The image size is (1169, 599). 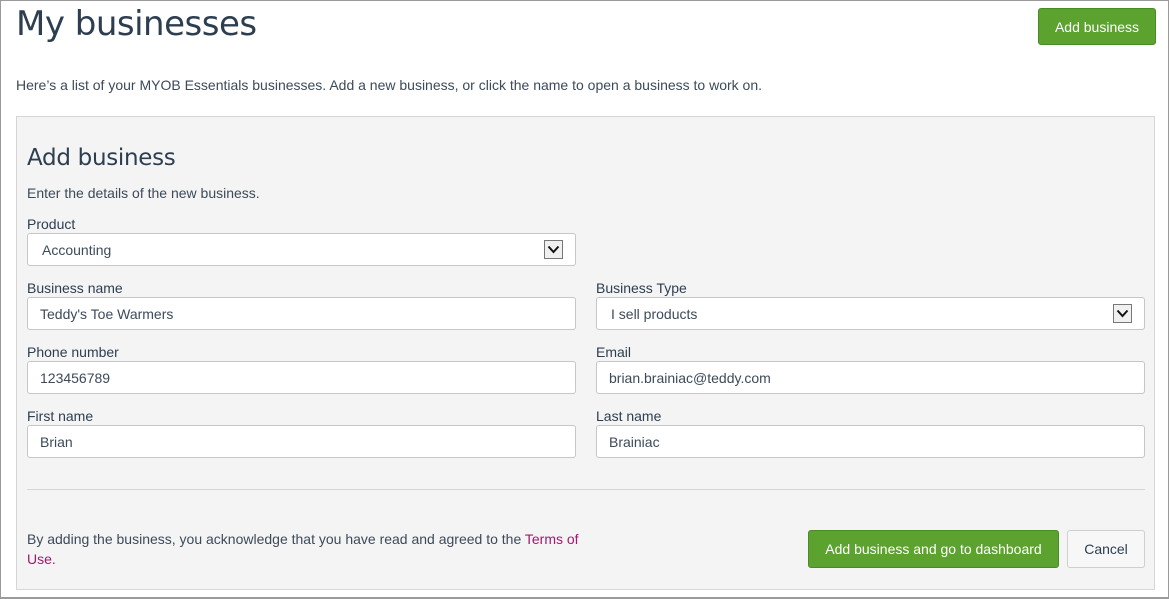 I want to click on business-name-value: Teddy's Toe Warmers, so click(x=107, y=313).